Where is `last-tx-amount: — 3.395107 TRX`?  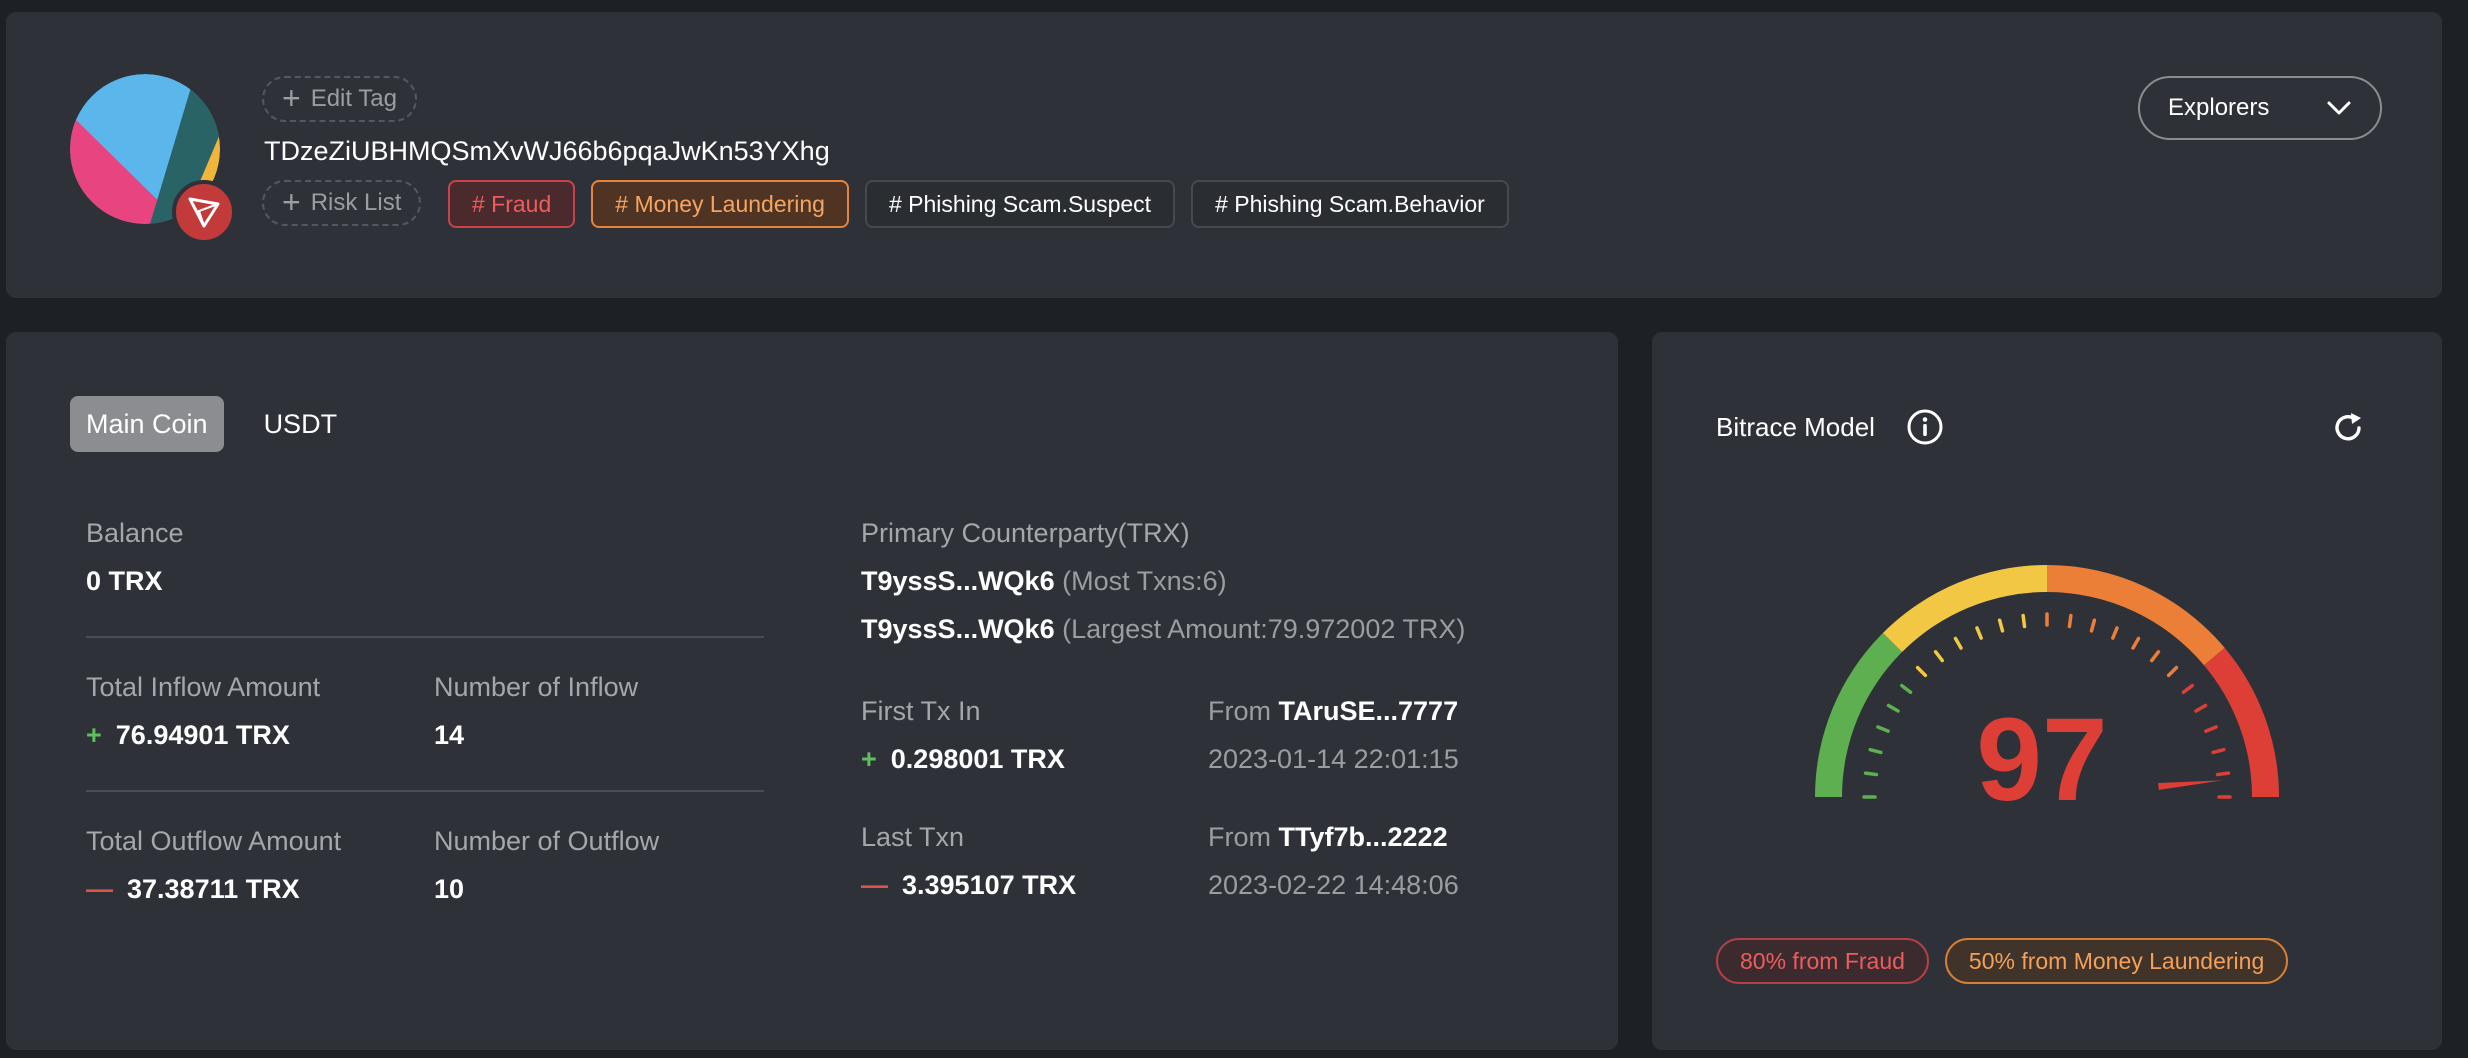
last-tx-amount: — 3.395107 TRX is located at coordinates (968, 885).